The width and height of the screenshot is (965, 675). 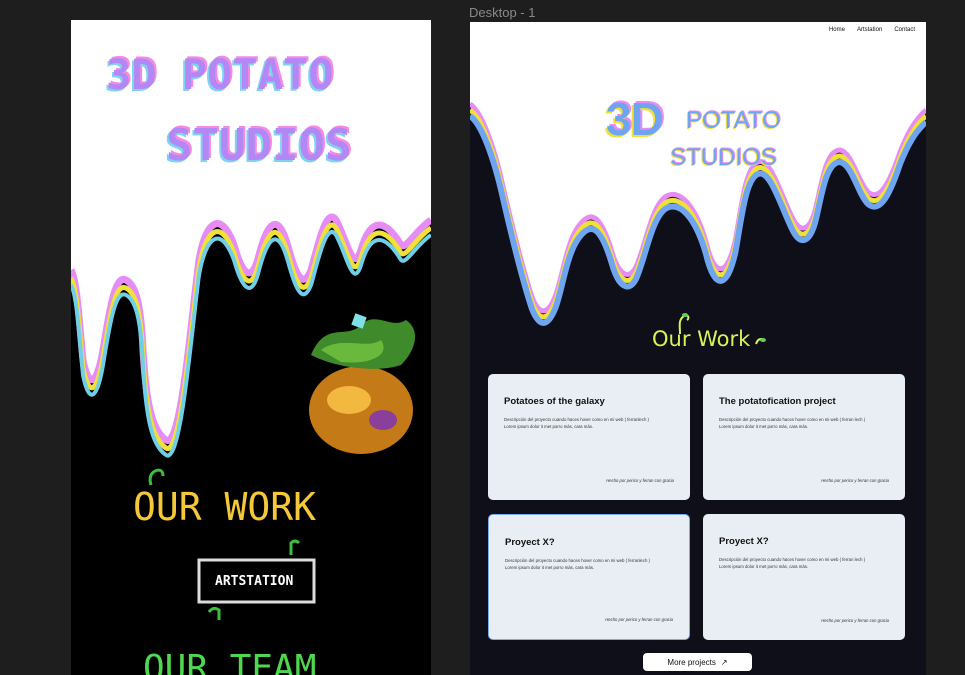 I want to click on nav-artstation: Artstation, so click(x=869, y=30).